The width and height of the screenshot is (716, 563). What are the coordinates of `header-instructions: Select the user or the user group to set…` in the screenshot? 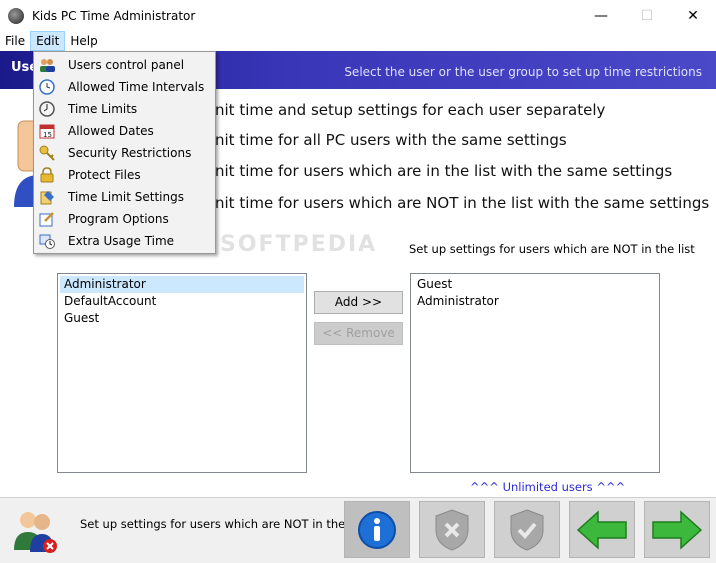 It's located at (523, 72).